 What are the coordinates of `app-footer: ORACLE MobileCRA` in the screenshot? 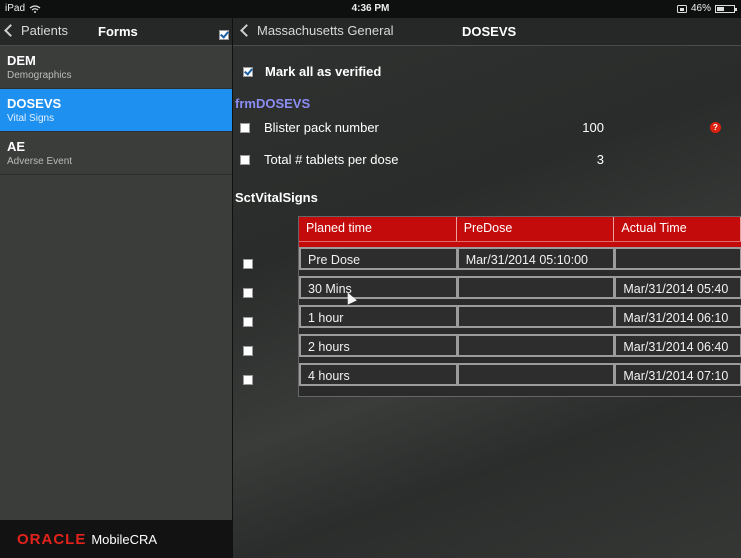 It's located at (116, 539).